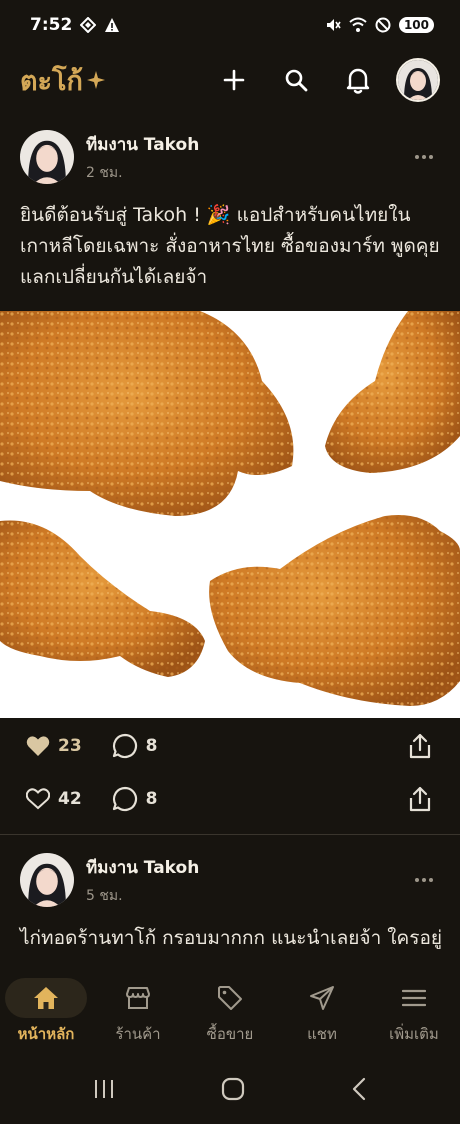 The height and width of the screenshot is (1124, 460). What do you see at coordinates (38, 799) in the screenshot?
I see `heart-outline-icon` at bounding box center [38, 799].